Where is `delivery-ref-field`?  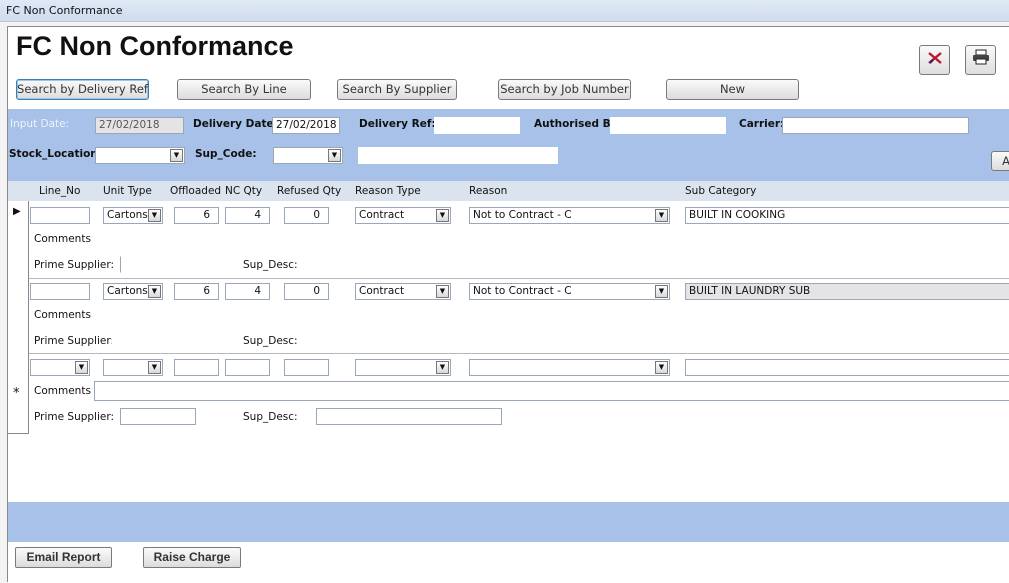 delivery-ref-field is located at coordinates (477, 125).